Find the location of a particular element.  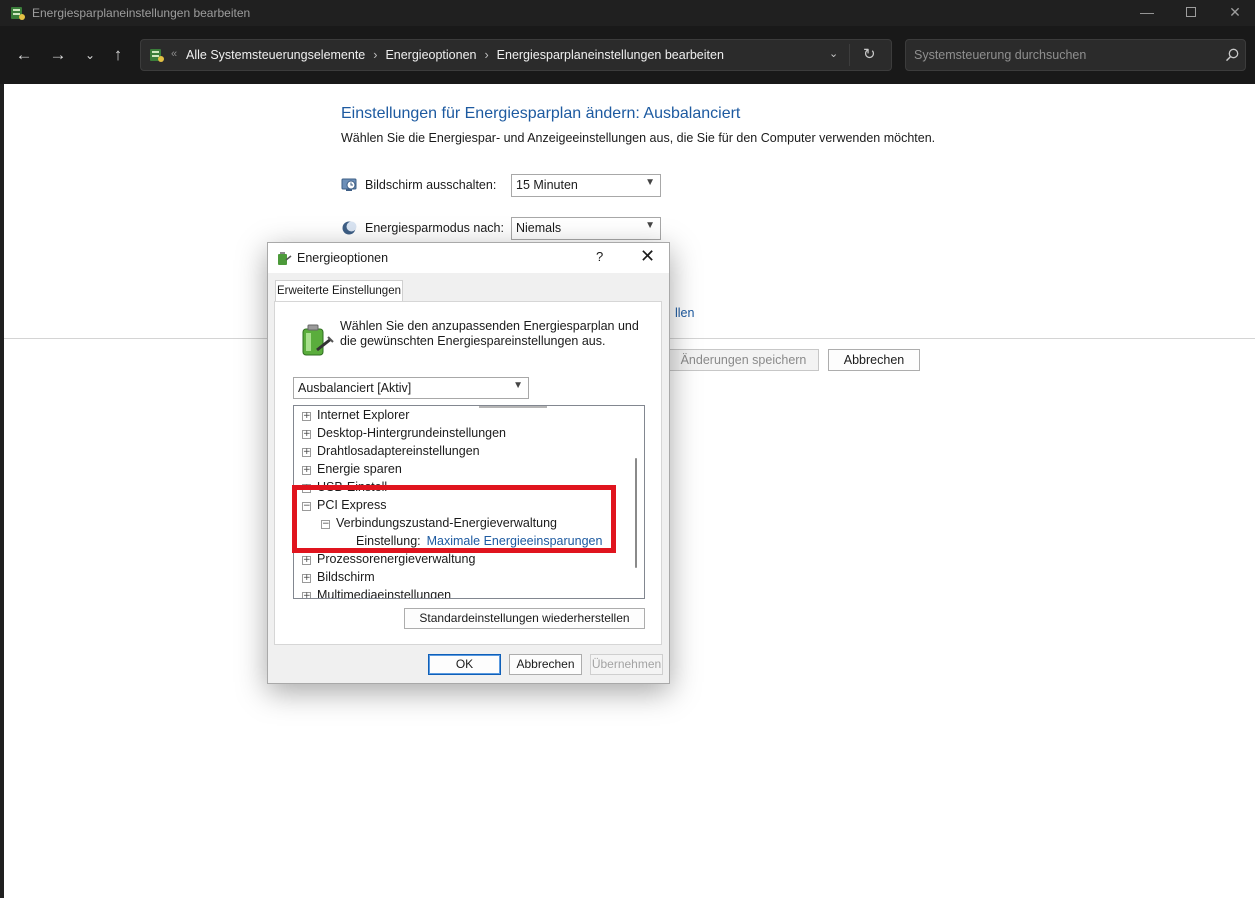

search-box is located at coordinates (1075, 55).